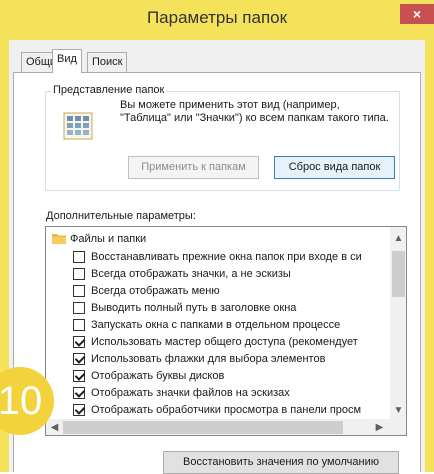  What do you see at coordinates (398, 427) in the screenshot?
I see `scrollbar-corner` at bounding box center [398, 427].